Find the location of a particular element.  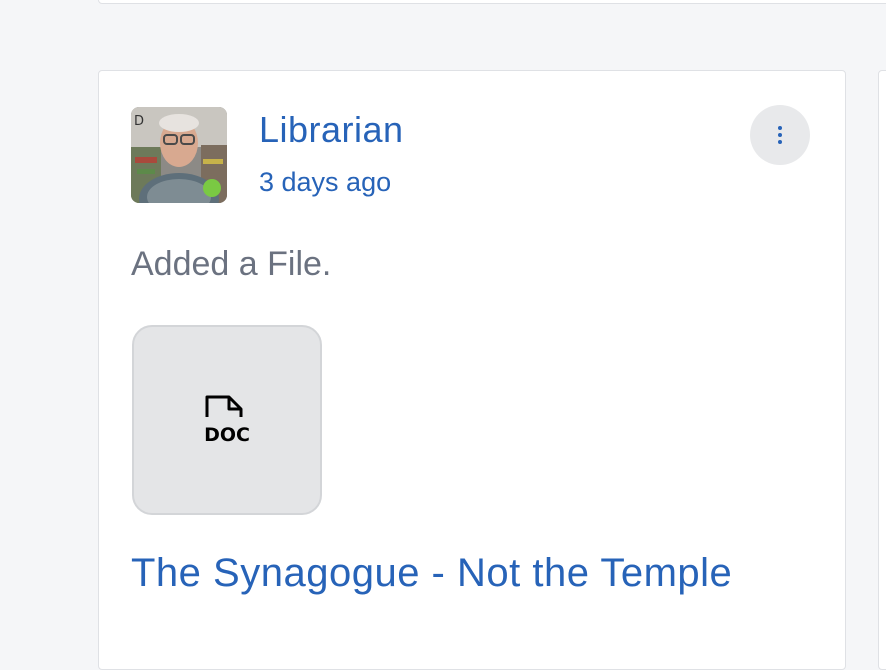

activity-description: Added a File. is located at coordinates (231, 264).